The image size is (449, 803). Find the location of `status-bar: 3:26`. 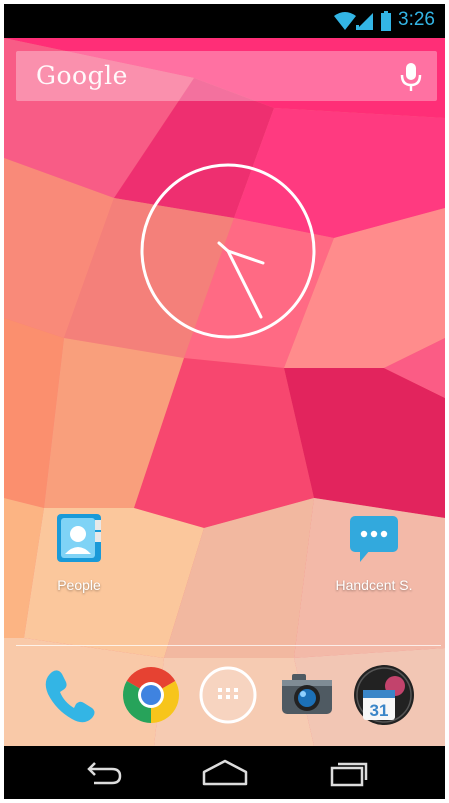

status-bar: 3:26 is located at coordinates (224, 21).